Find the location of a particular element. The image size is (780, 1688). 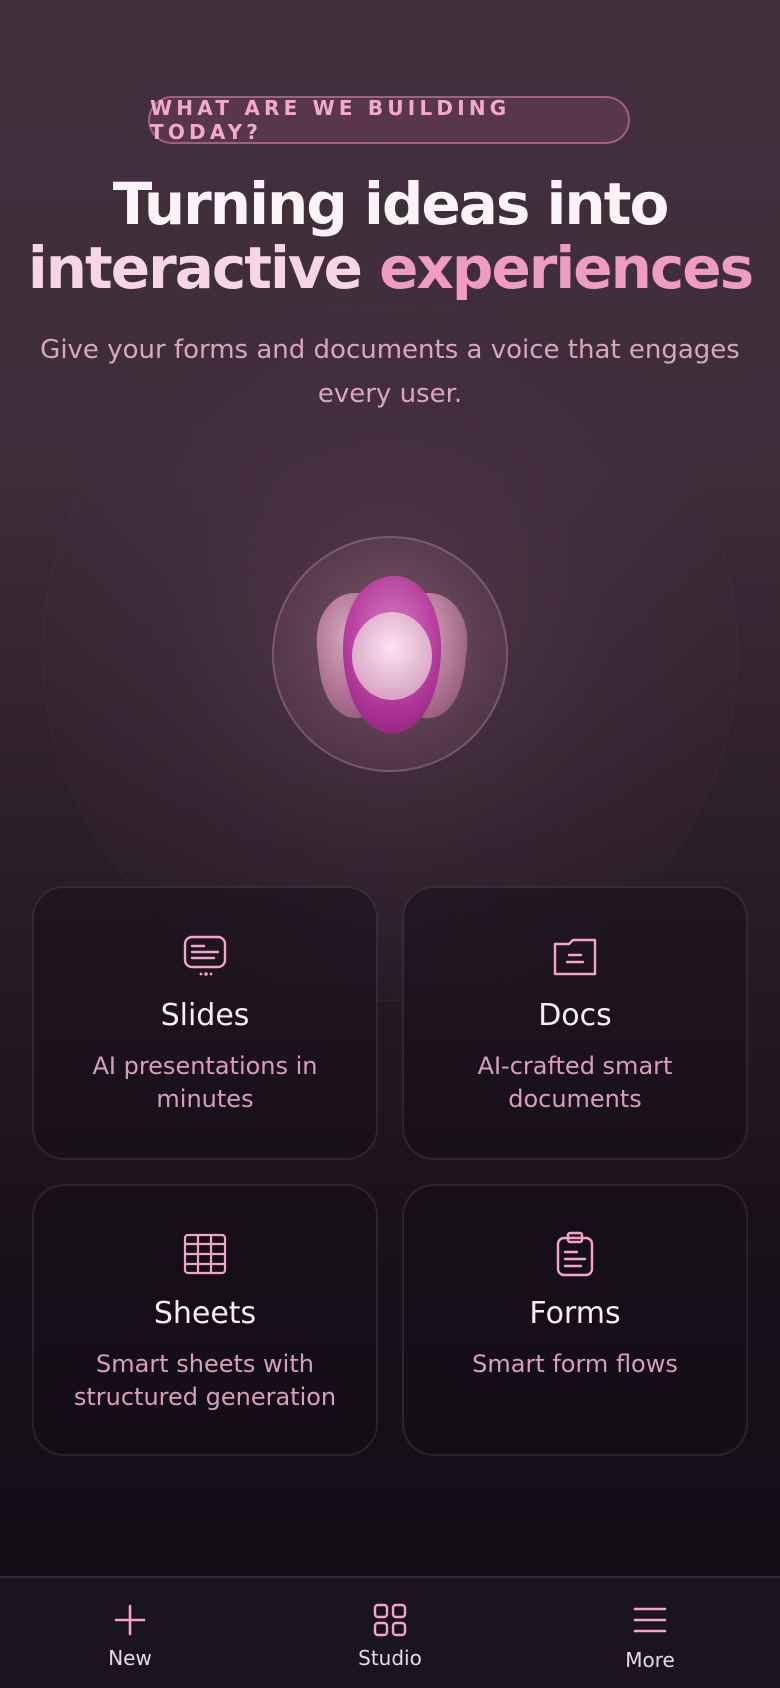

apps-grid-icon is located at coordinates (390, 1620).